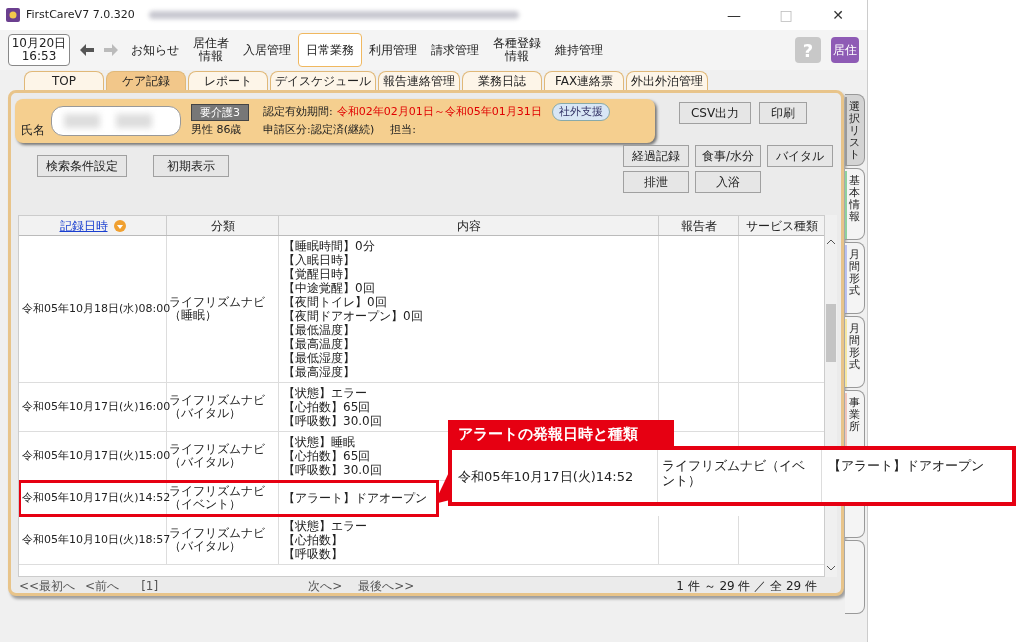 The image size is (1024, 642). I want to click on sort-link: 記録日時, so click(83, 225).